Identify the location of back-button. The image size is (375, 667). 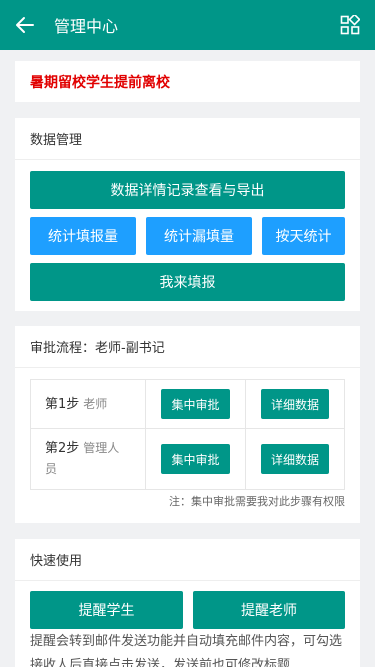
(25, 25).